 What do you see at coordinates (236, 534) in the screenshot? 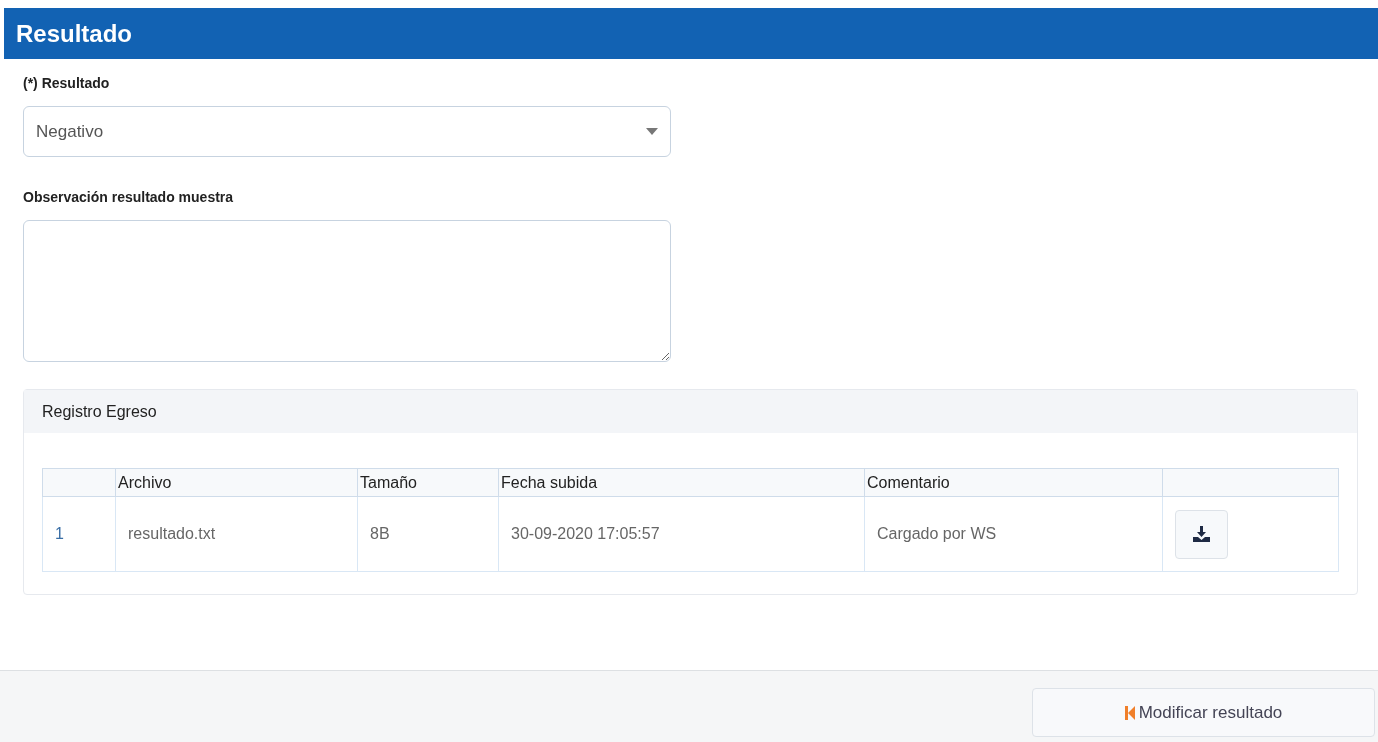
I see `table-cell: resultado.txt` at bounding box center [236, 534].